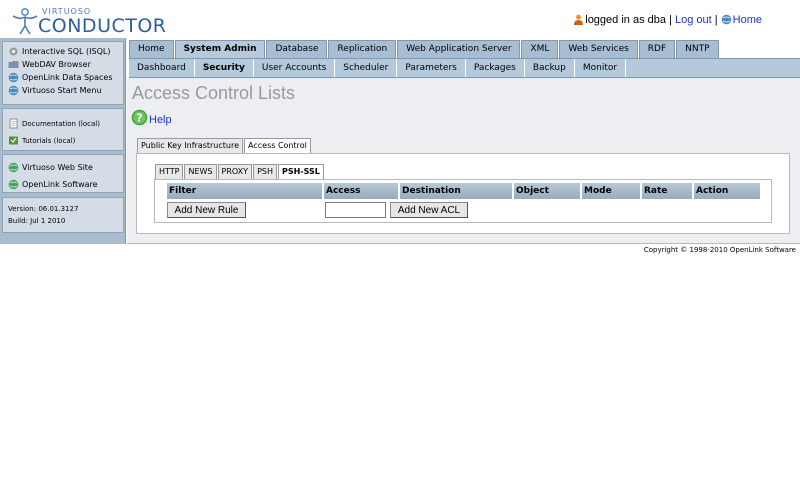  What do you see at coordinates (102, 26) in the screenshot?
I see `logo-big-text: CONDUCTOR` at bounding box center [102, 26].